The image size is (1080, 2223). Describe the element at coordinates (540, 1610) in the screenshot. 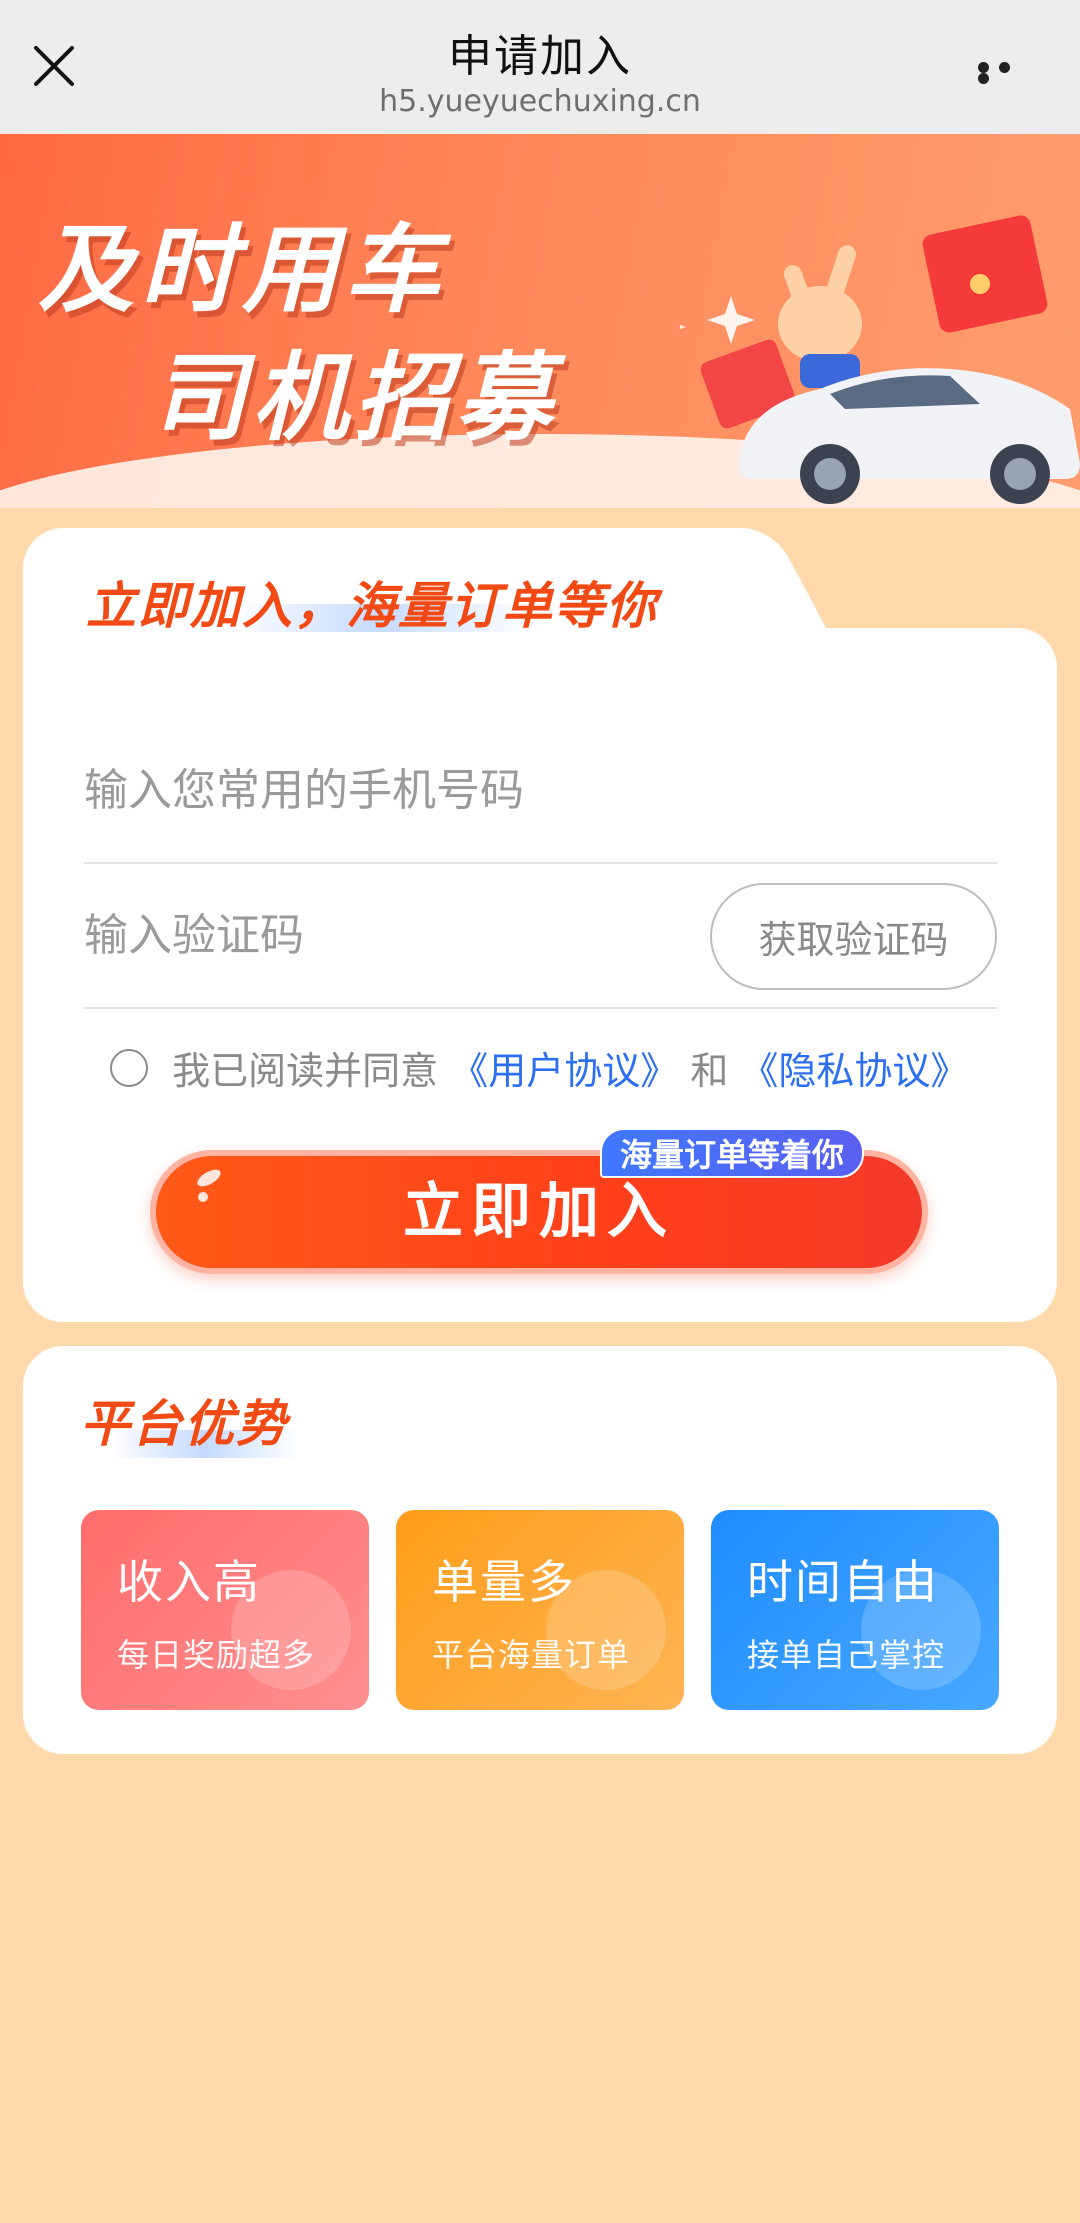

I see `feature-many-orders: 单量多 平台海量订单` at that location.